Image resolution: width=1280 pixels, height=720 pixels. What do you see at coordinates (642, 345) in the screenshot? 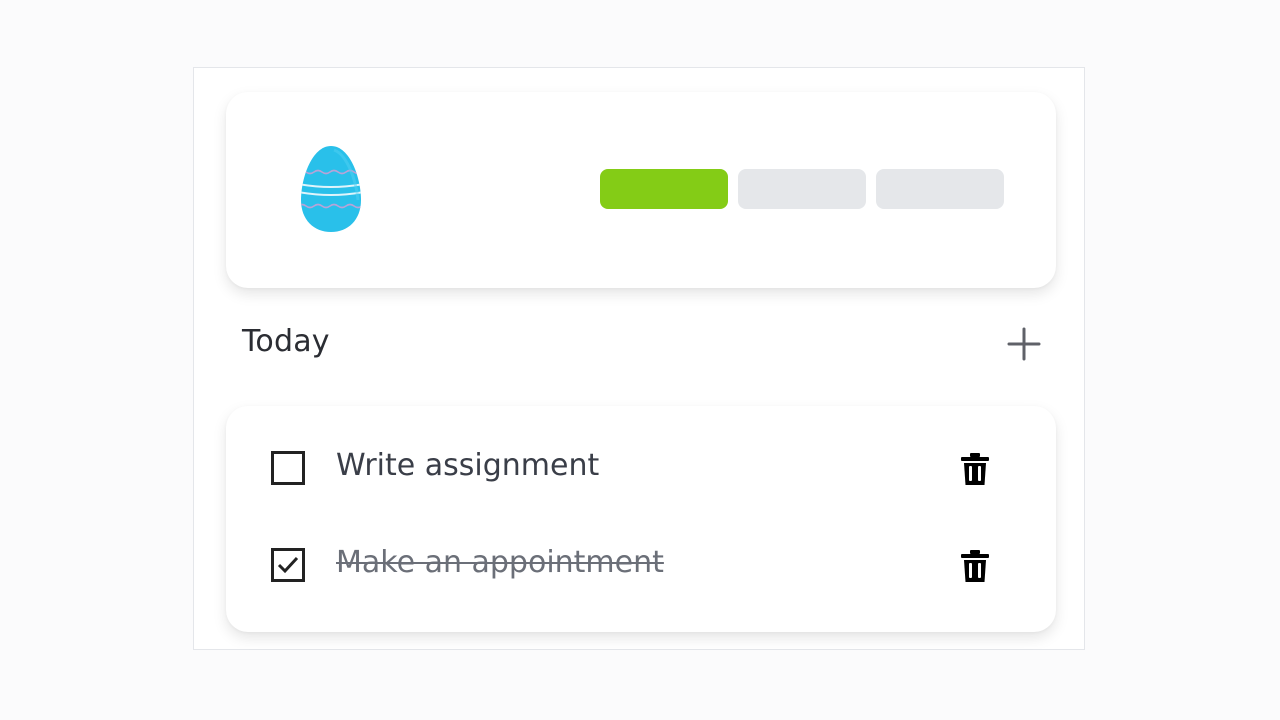
I see `section-header: Today` at bounding box center [642, 345].